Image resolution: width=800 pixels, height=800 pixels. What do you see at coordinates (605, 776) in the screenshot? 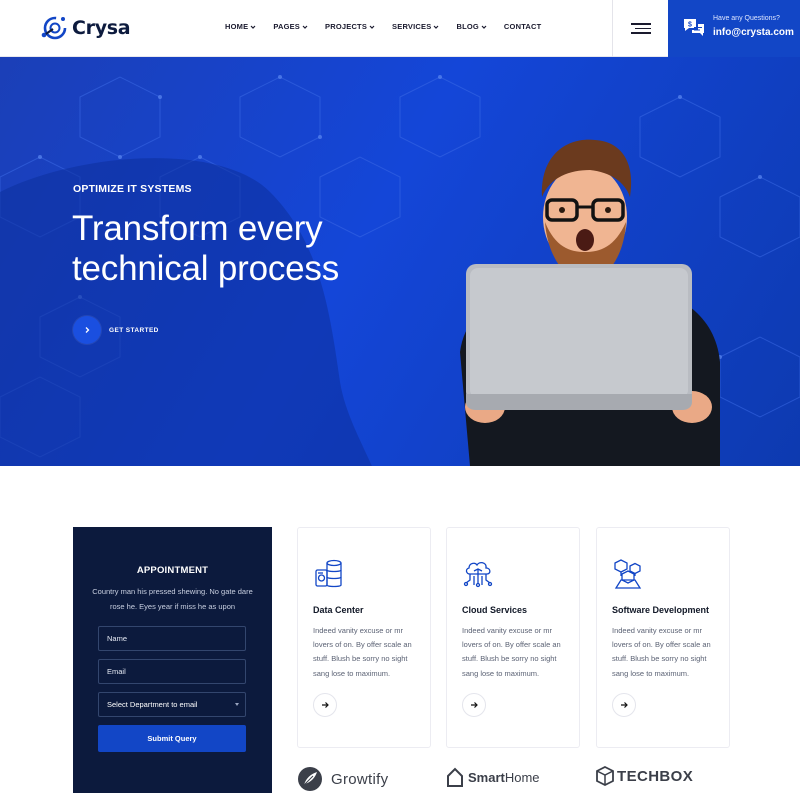
I see `cube-icon` at bounding box center [605, 776].